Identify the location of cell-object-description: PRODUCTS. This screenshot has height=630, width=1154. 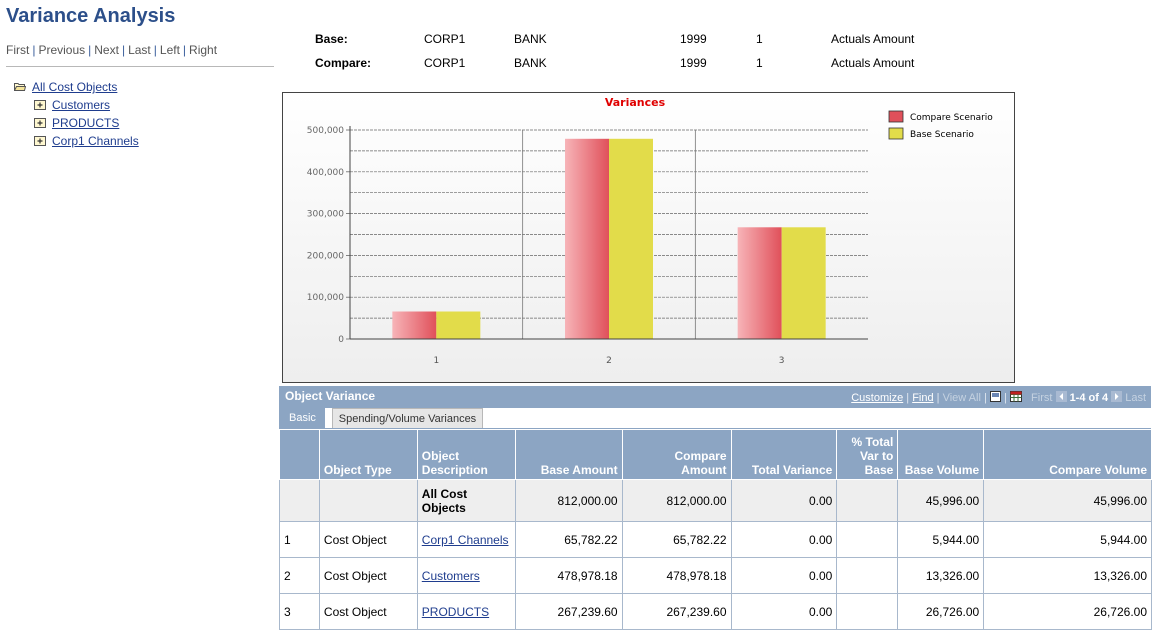
(466, 611).